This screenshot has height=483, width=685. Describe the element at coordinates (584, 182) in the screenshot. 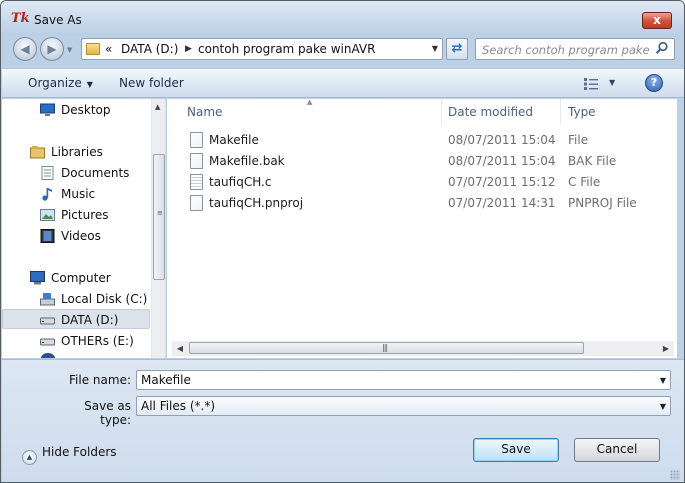

I see `file-type: C File` at that location.